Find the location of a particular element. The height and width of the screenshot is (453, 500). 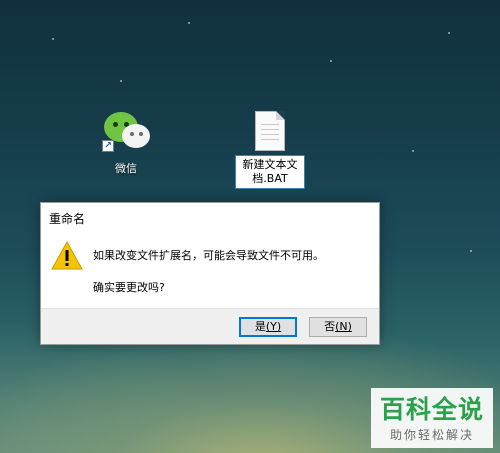

desktop-icon-label: 微信 is located at coordinates (126, 168).